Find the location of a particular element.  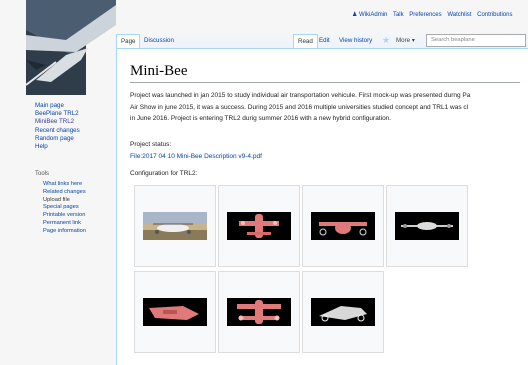

render-side-thumbnail is located at coordinates (427, 226).